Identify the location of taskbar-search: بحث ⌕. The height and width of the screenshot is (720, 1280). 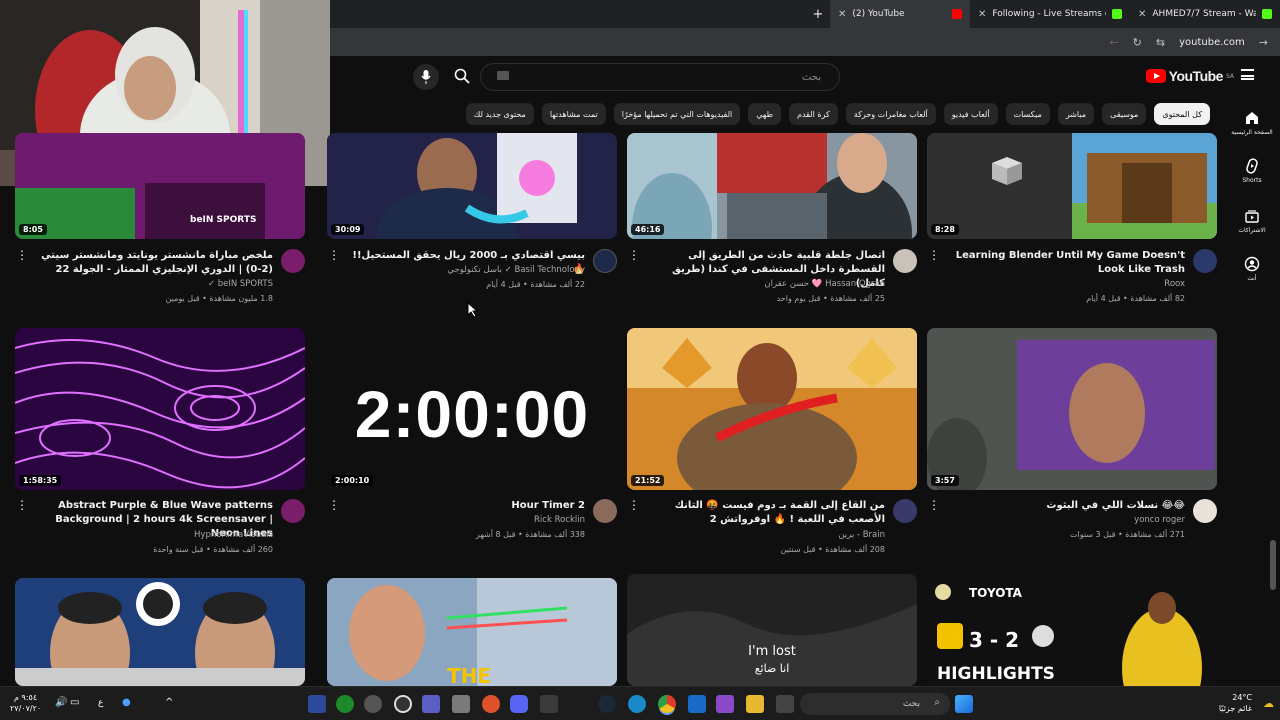
(875, 704).